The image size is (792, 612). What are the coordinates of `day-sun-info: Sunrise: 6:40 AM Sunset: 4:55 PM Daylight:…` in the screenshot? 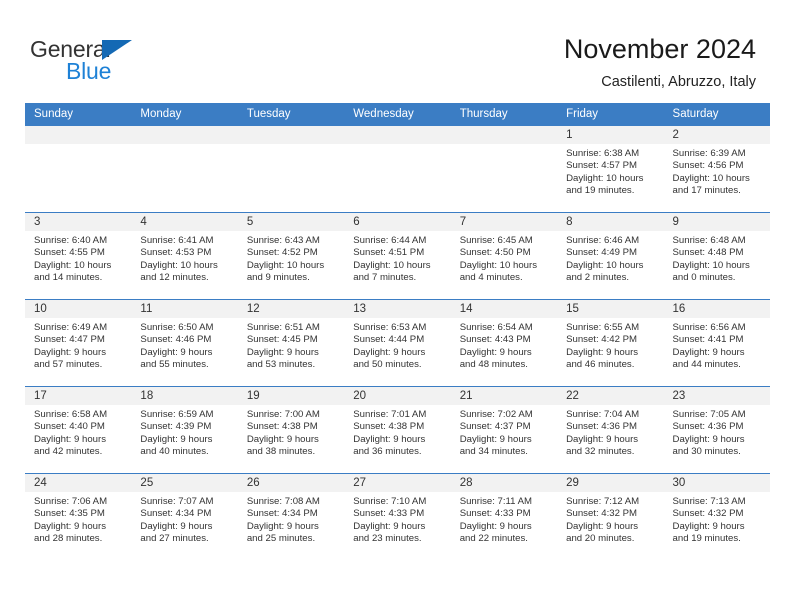 It's located at (78, 258).